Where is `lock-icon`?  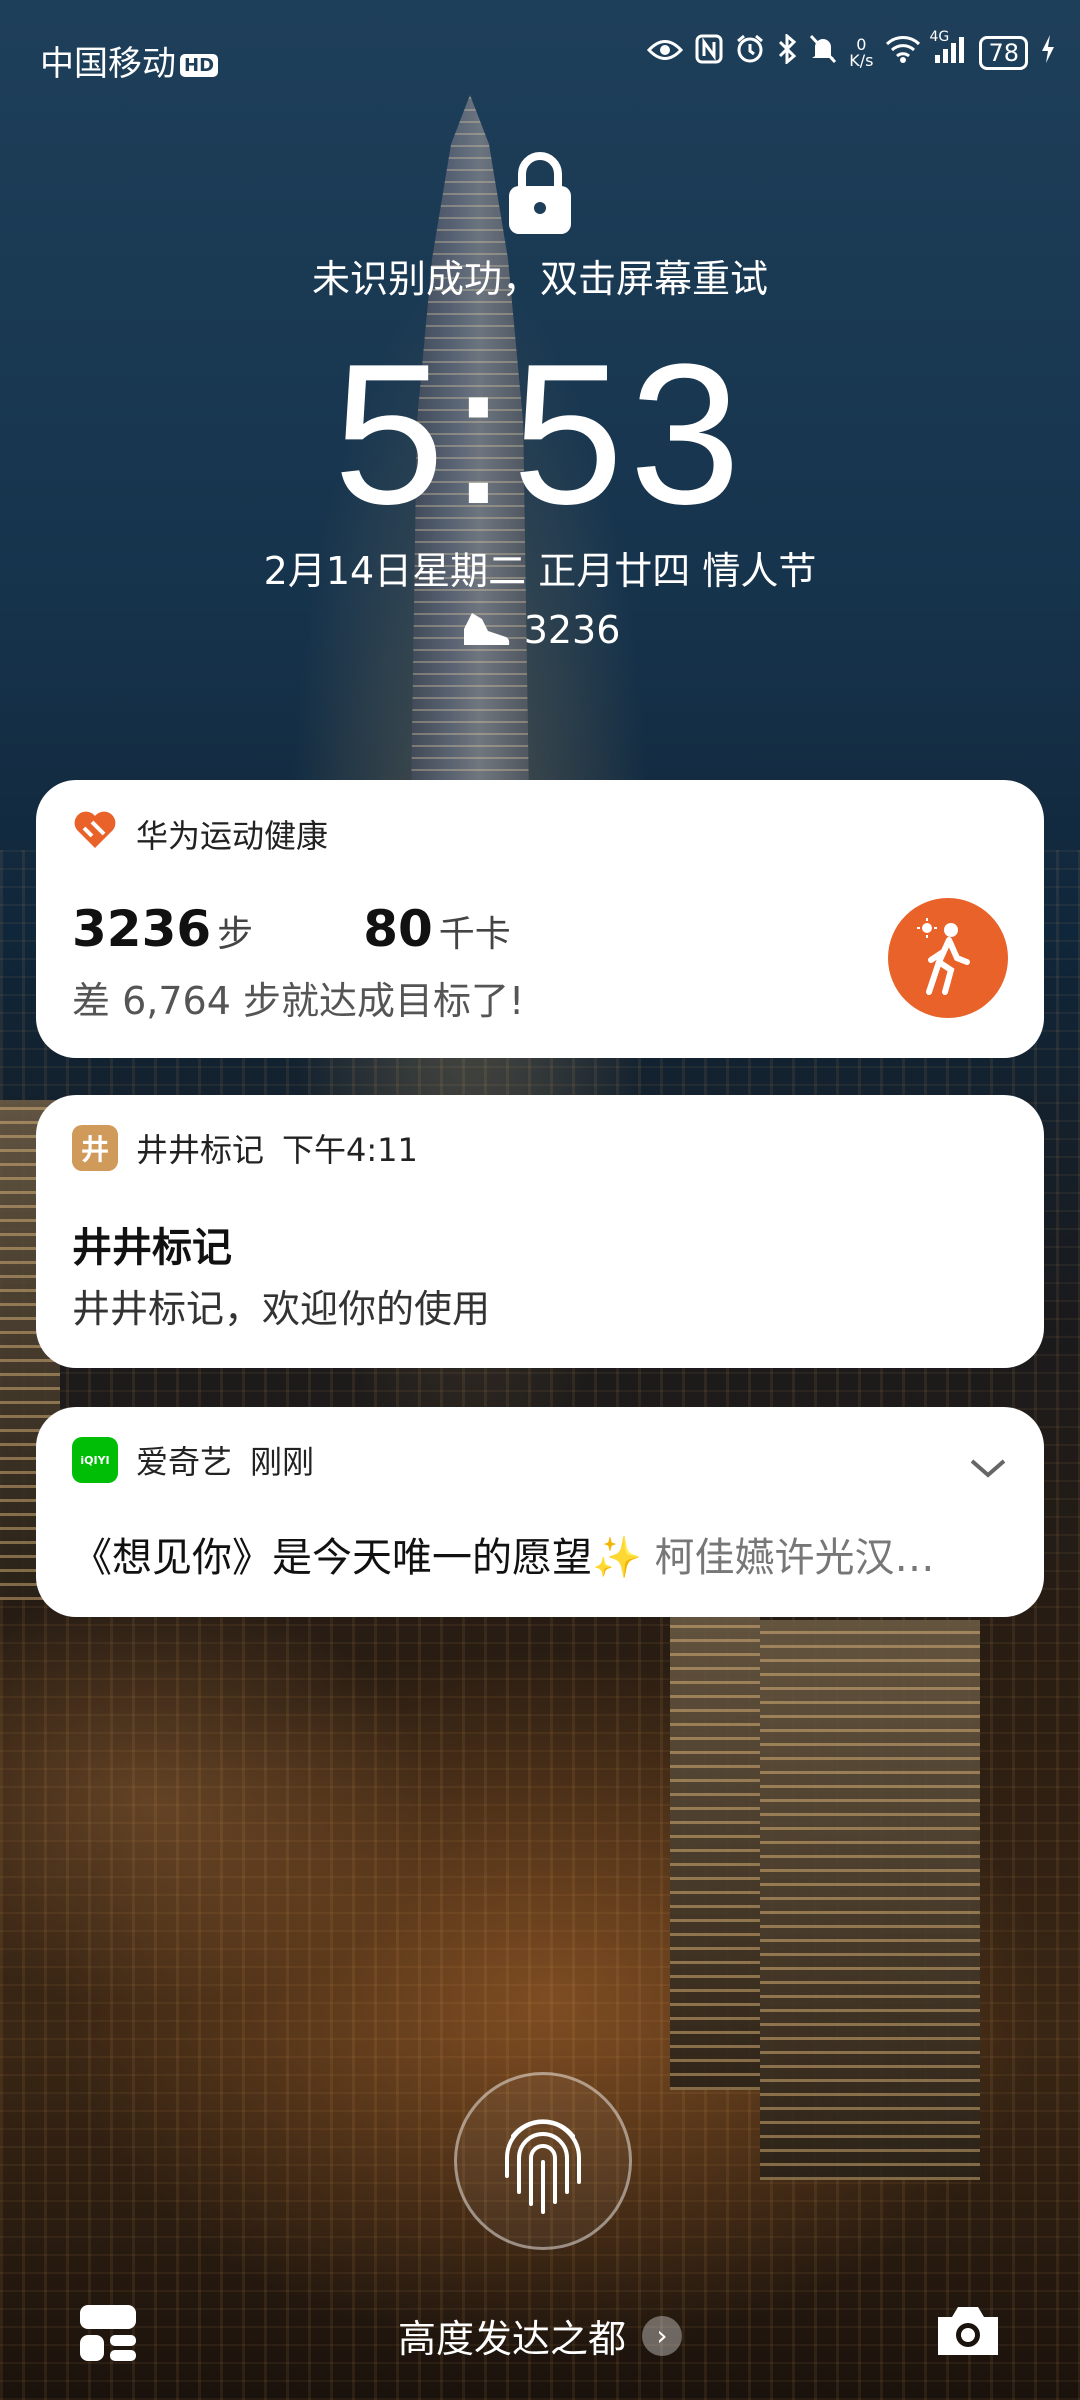 lock-icon is located at coordinates (540, 193).